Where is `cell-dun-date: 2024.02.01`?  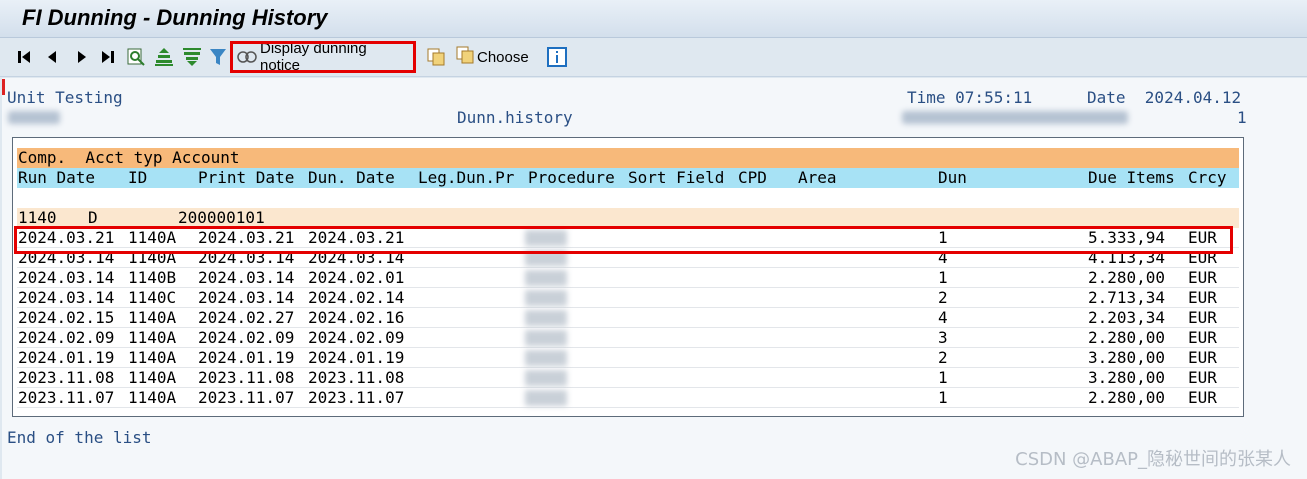
cell-dun-date: 2024.02.01 is located at coordinates (356, 277).